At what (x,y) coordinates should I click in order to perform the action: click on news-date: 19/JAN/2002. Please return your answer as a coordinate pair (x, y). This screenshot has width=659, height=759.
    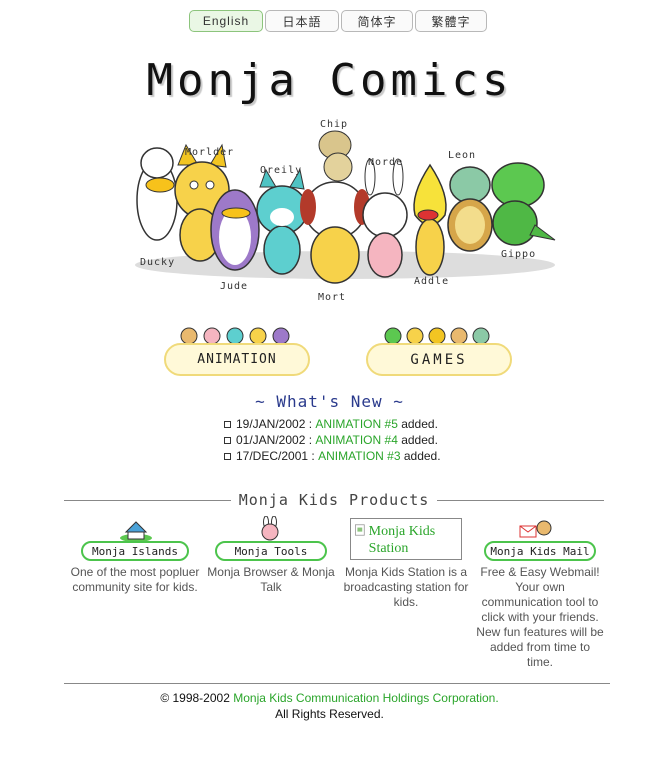
    Looking at the image, I should click on (271, 424).